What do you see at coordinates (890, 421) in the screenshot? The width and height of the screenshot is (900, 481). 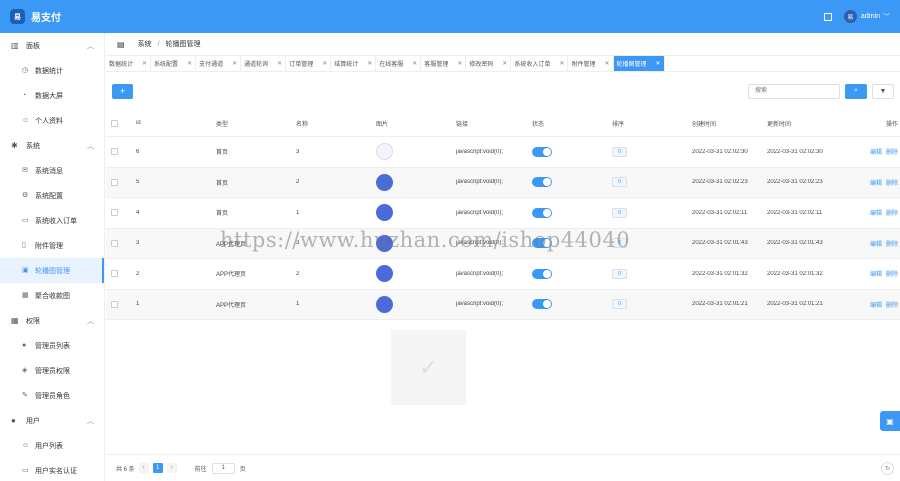 I see `floating-service-button: ▣` at bounding box center [890, 421].